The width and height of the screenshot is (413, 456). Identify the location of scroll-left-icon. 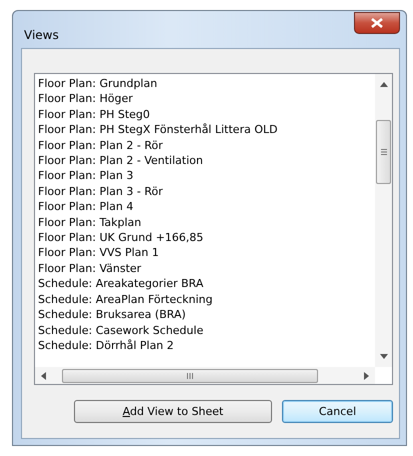
(43, 376).